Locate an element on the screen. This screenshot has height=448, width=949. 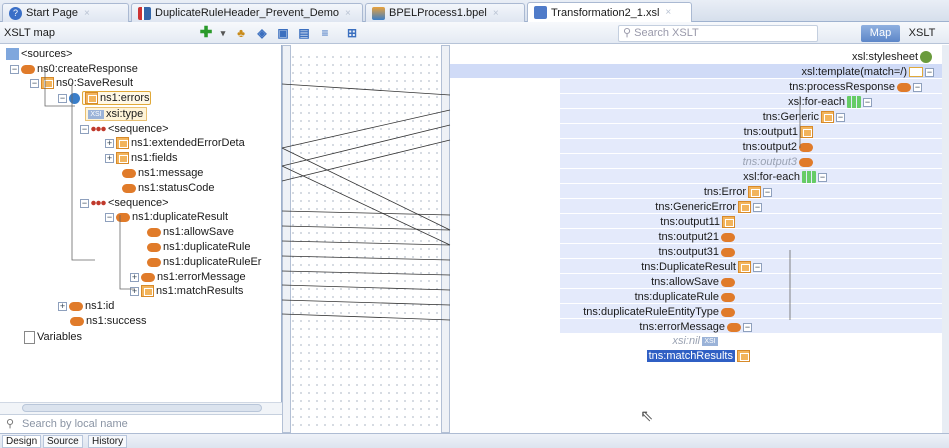
tab-source: Source is located at coordinates (63, 441).